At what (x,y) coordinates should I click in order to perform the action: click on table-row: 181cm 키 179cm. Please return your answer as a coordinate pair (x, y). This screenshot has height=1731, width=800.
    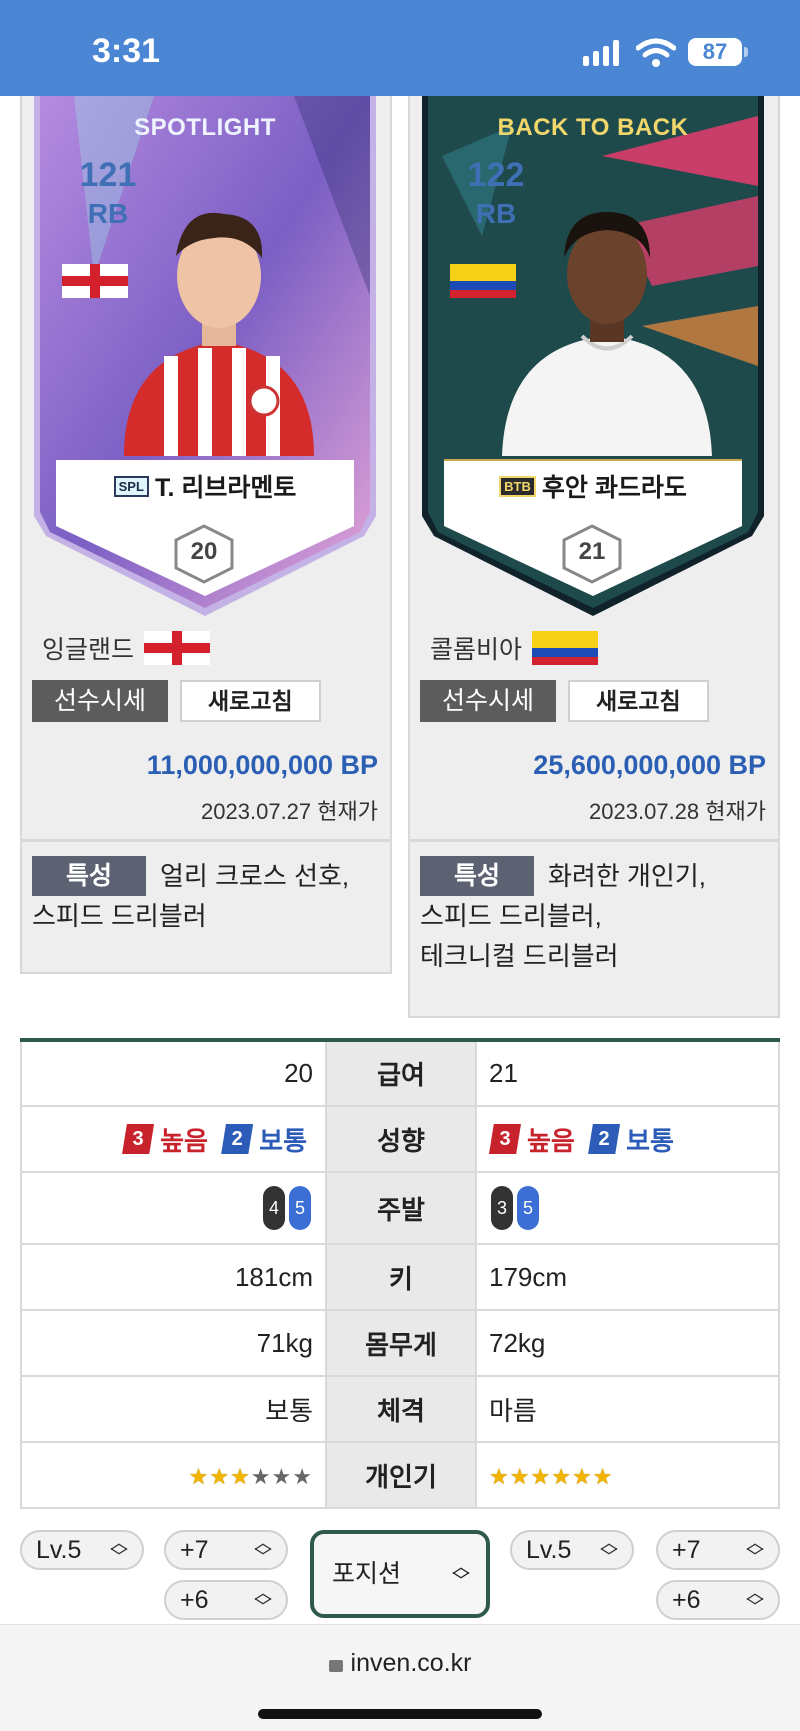
    Looking at the image, I should click on (400, 1277).